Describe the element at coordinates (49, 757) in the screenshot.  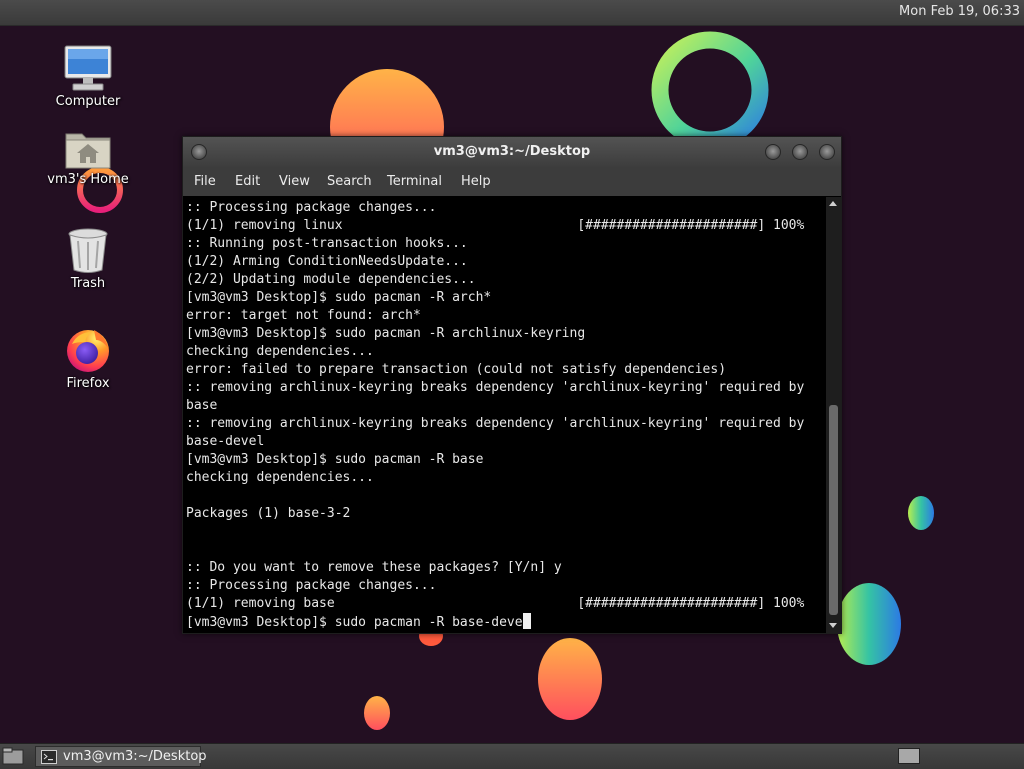
I see `terminal-icon` at that location.